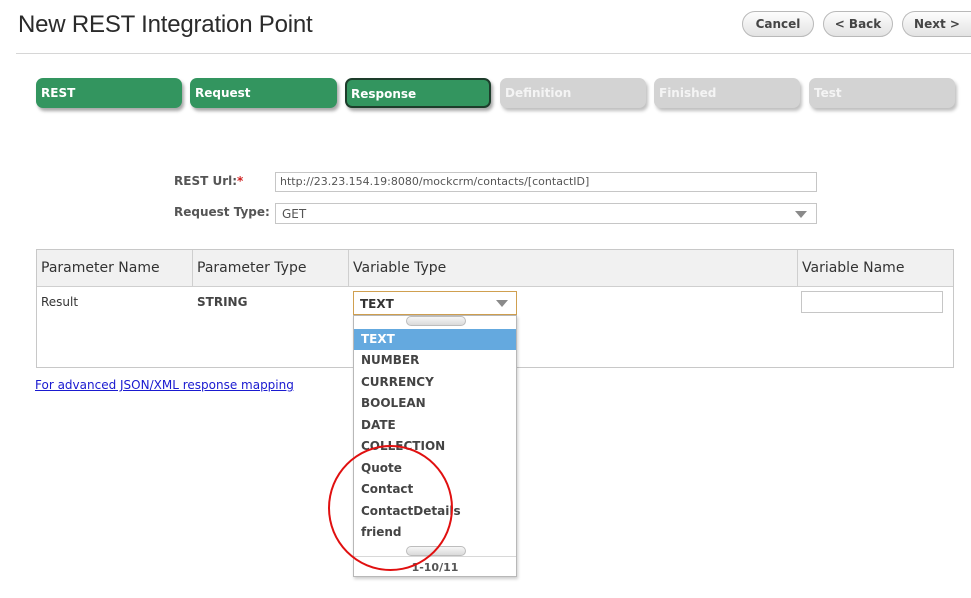  What do you see at coordinates (165, 24) in the screenshot?
I see `page-title: New REST Integration Point` at bounding box center [165, 24].